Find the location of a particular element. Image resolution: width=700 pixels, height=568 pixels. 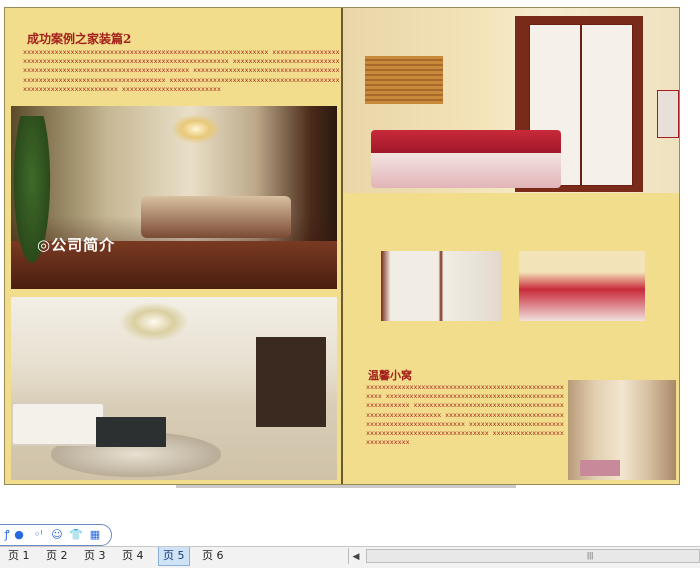

tab-page-1: 页 1 is located at coordinates (19, 556).